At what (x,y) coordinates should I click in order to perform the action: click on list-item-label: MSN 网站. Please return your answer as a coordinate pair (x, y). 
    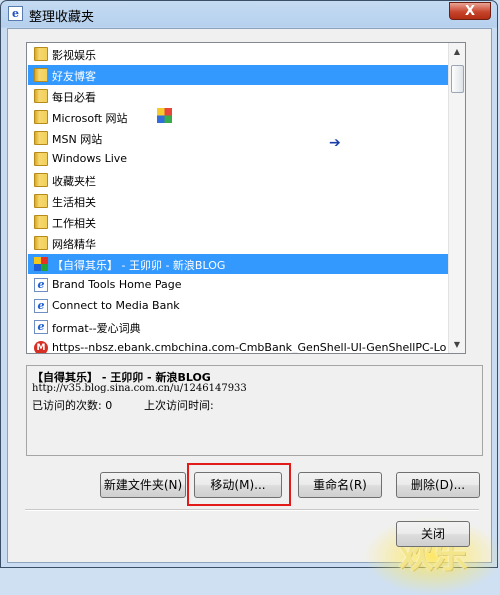
    Looking at the image, I should click on (77, 139).